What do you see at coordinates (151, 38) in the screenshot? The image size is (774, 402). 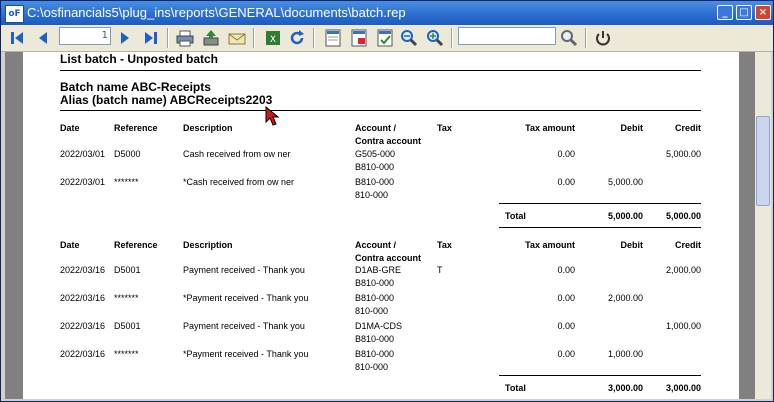 I see `last-page-icon` at bounding box center [151, 38].